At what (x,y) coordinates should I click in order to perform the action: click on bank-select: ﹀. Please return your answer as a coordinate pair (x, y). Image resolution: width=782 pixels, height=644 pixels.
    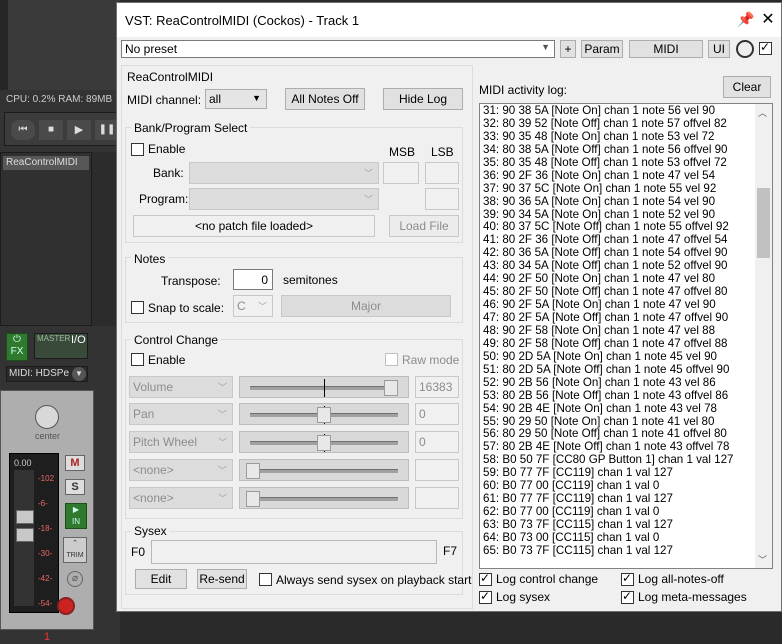
    Looking at the image, I should click on (284, 173).